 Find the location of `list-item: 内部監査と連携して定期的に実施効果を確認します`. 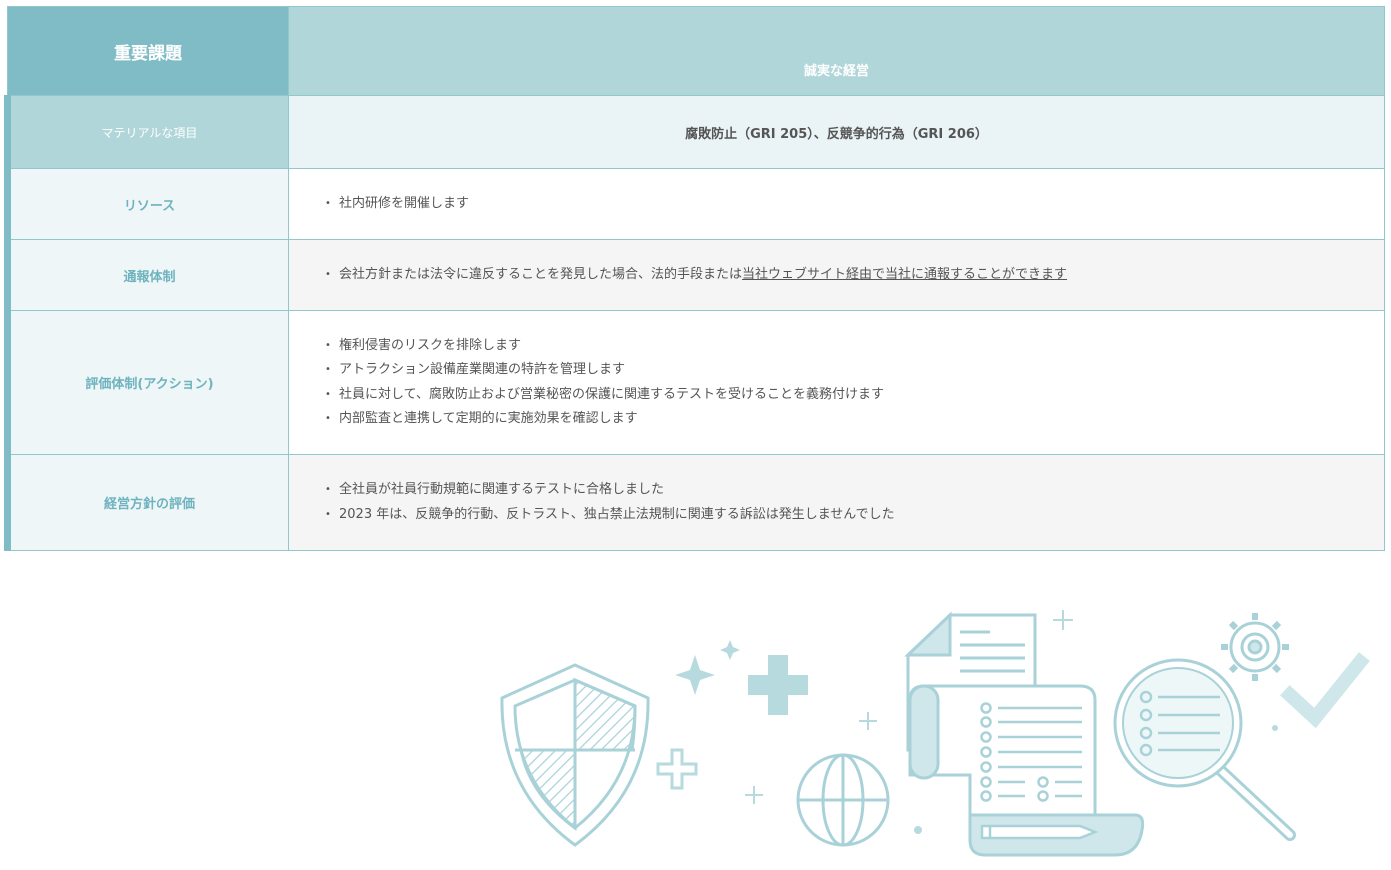

list-item: 内部監査と連携して定期的に実施効果を確認します is located at coordinates (854, 419).